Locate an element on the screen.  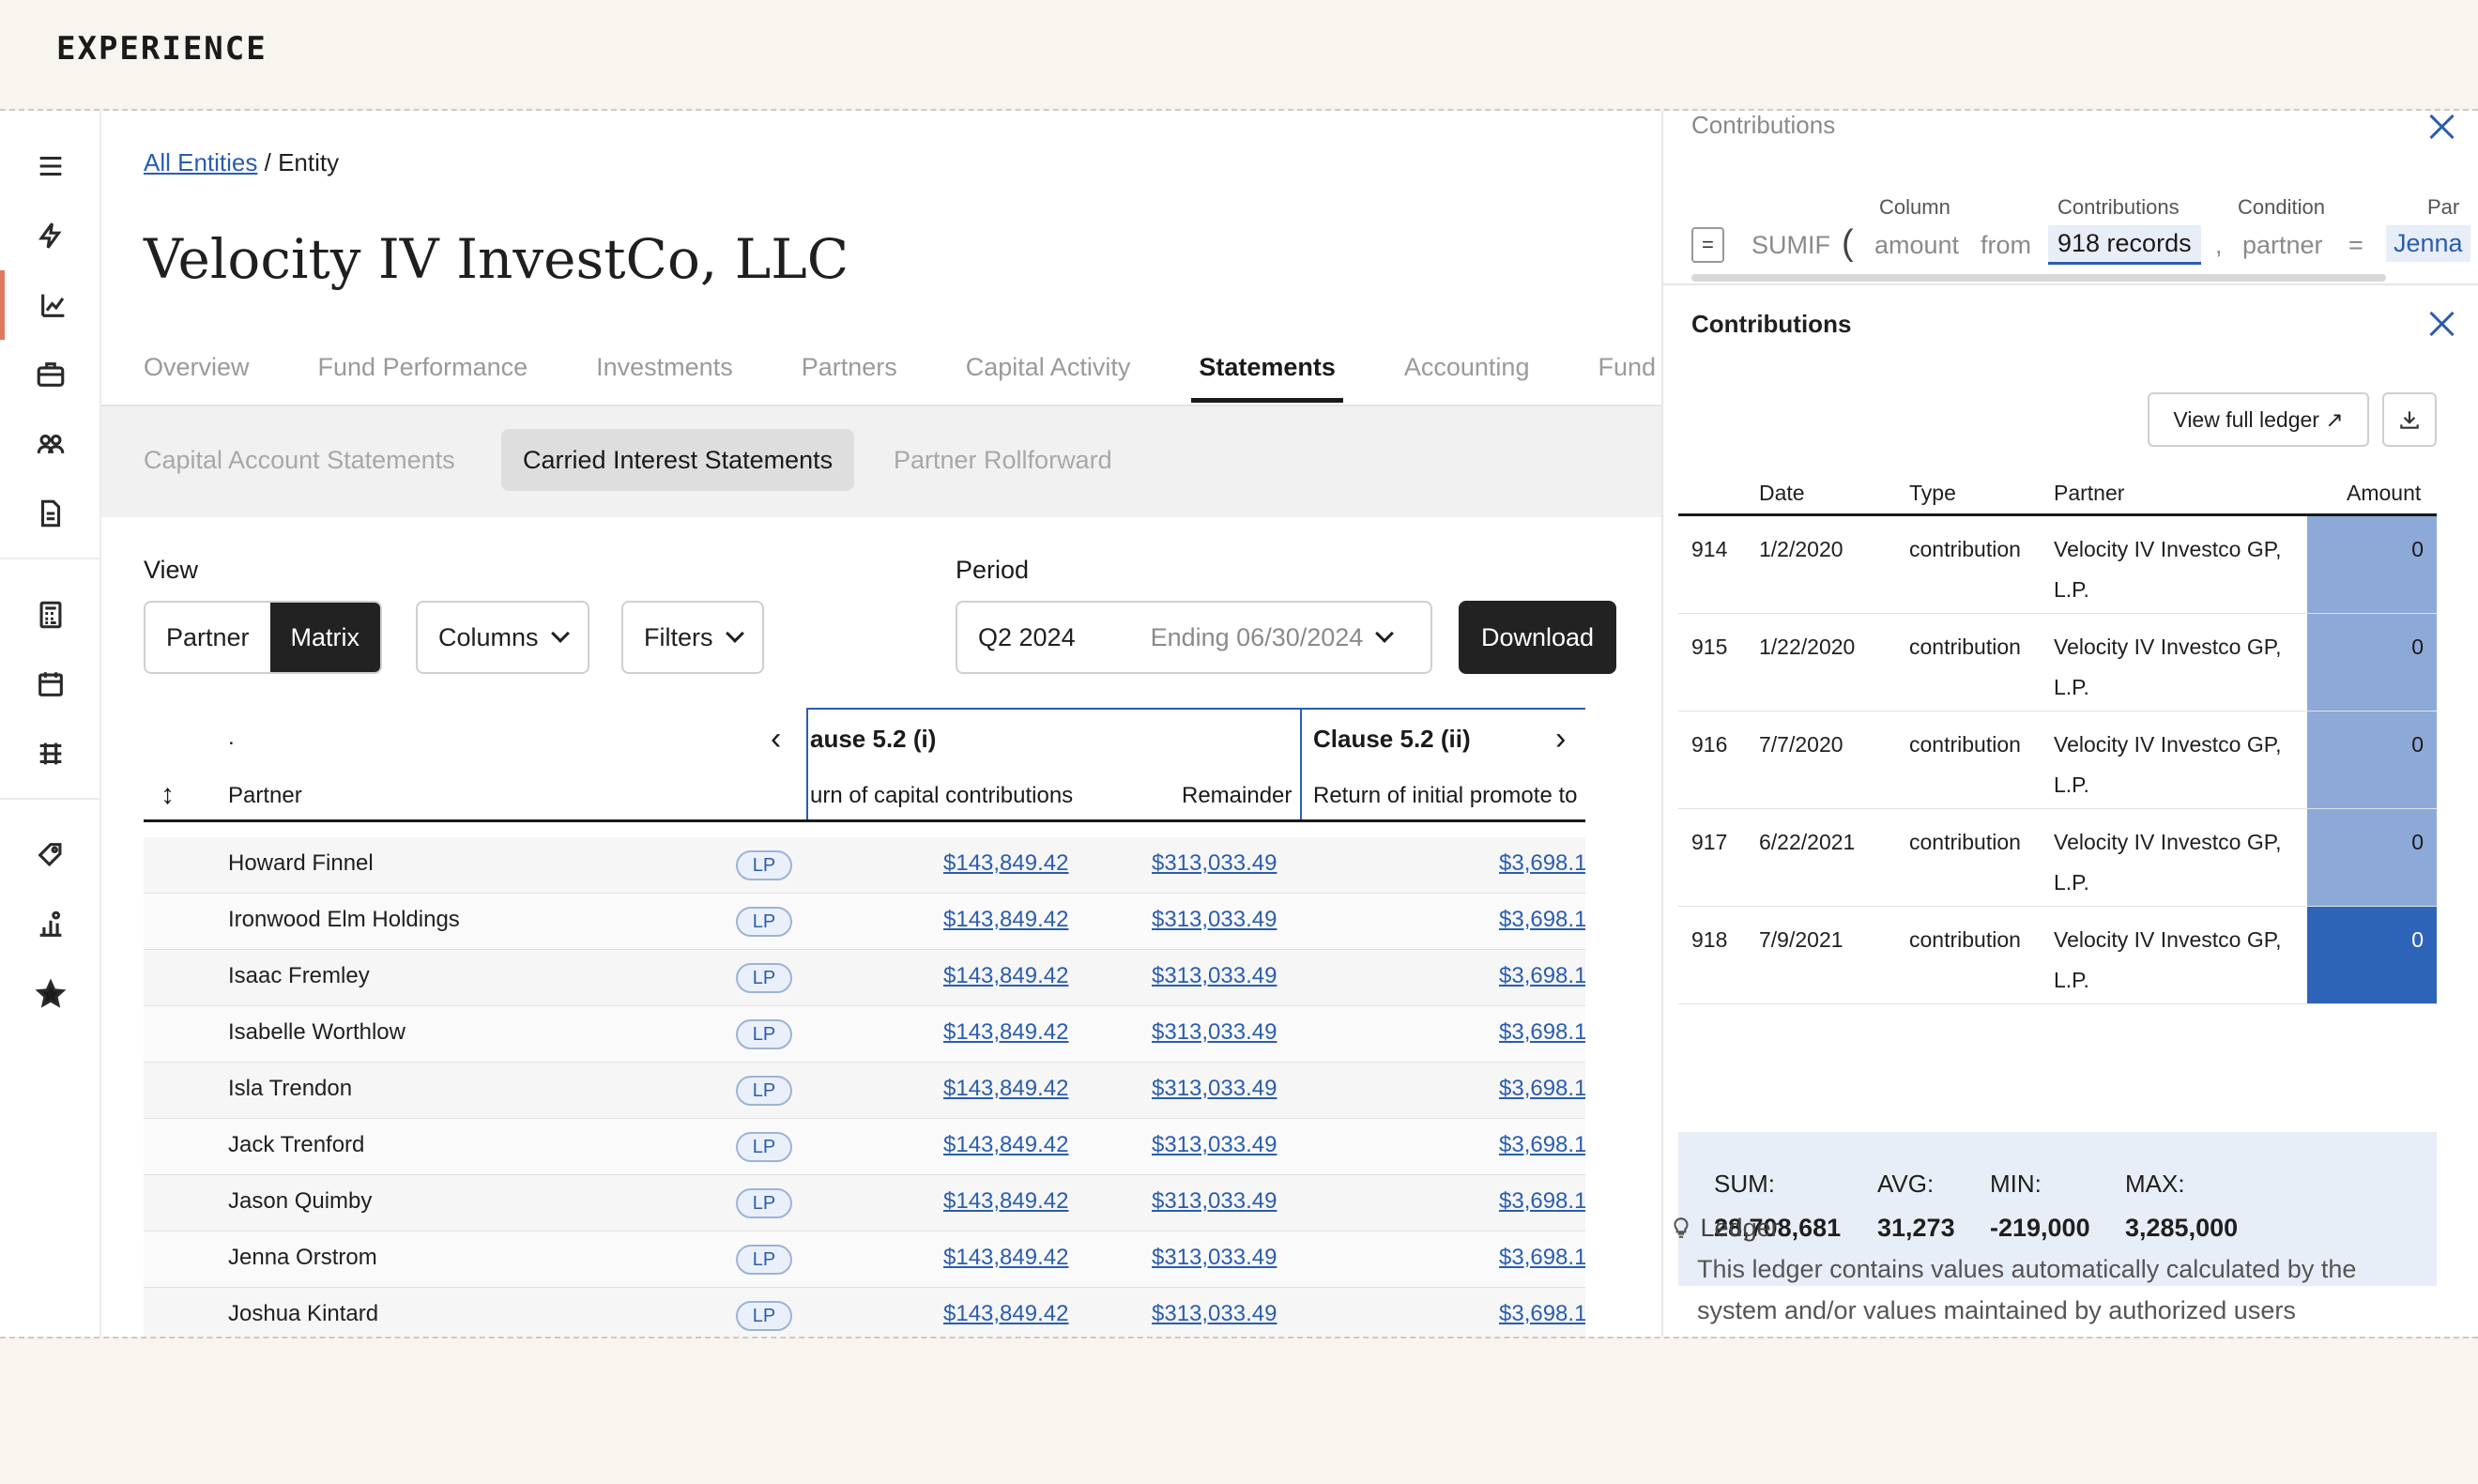
menu-icon is located at coordinates (50, 166).